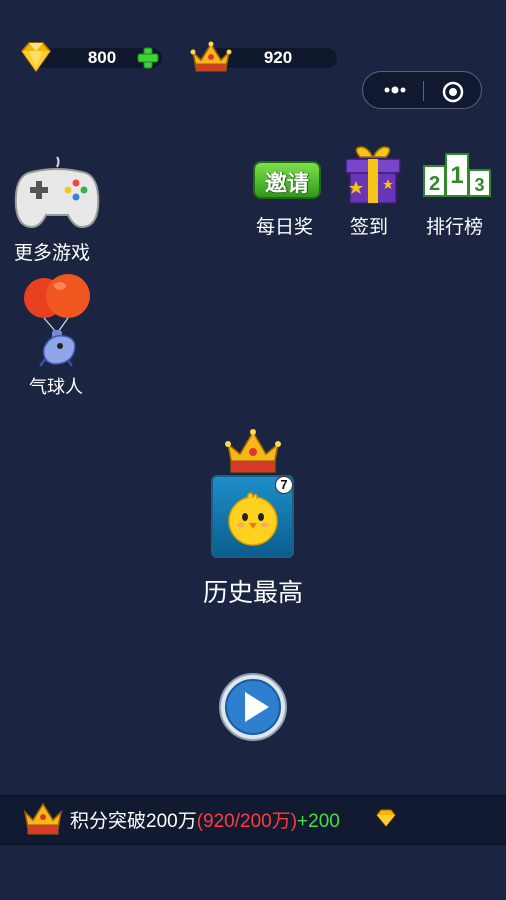  What do you see at coordinates (373, 175) in the screenshot?
I see `gift-box-icon` at bounding box center [373, 175].